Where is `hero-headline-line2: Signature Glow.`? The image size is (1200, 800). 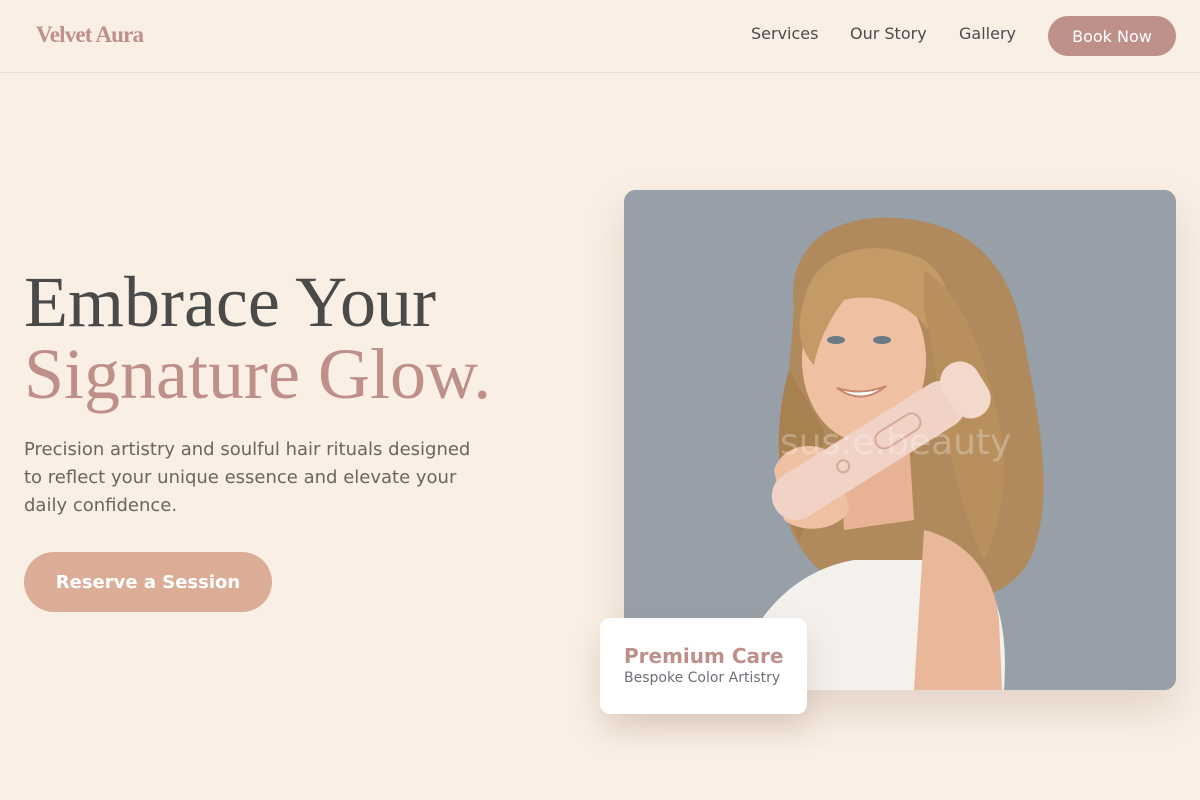 hero-headline-line2: Signature Glow. is located at coordinates (258, 374).